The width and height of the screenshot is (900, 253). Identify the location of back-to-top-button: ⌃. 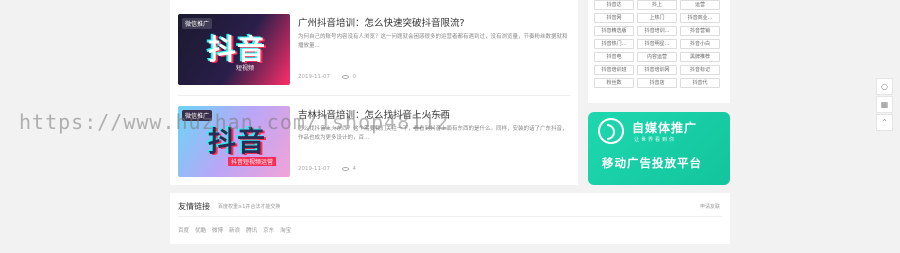
(884, 122).